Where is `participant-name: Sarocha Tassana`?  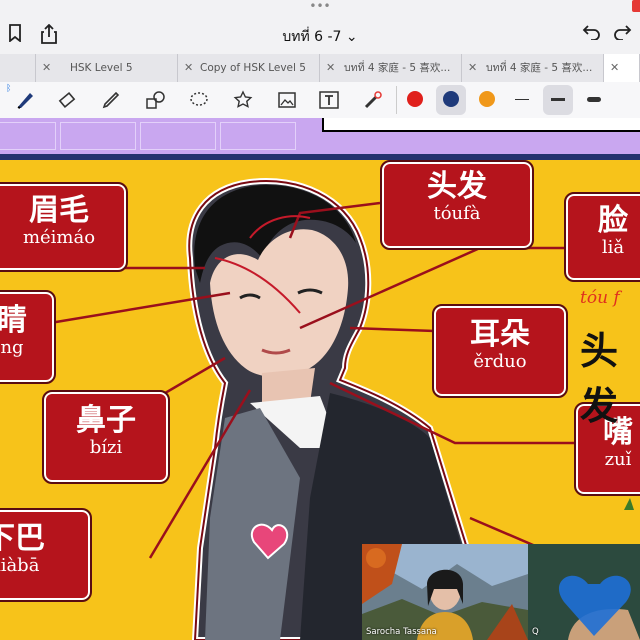
participant-name: Sarocha Tassana is located at coordinates (401, 632).